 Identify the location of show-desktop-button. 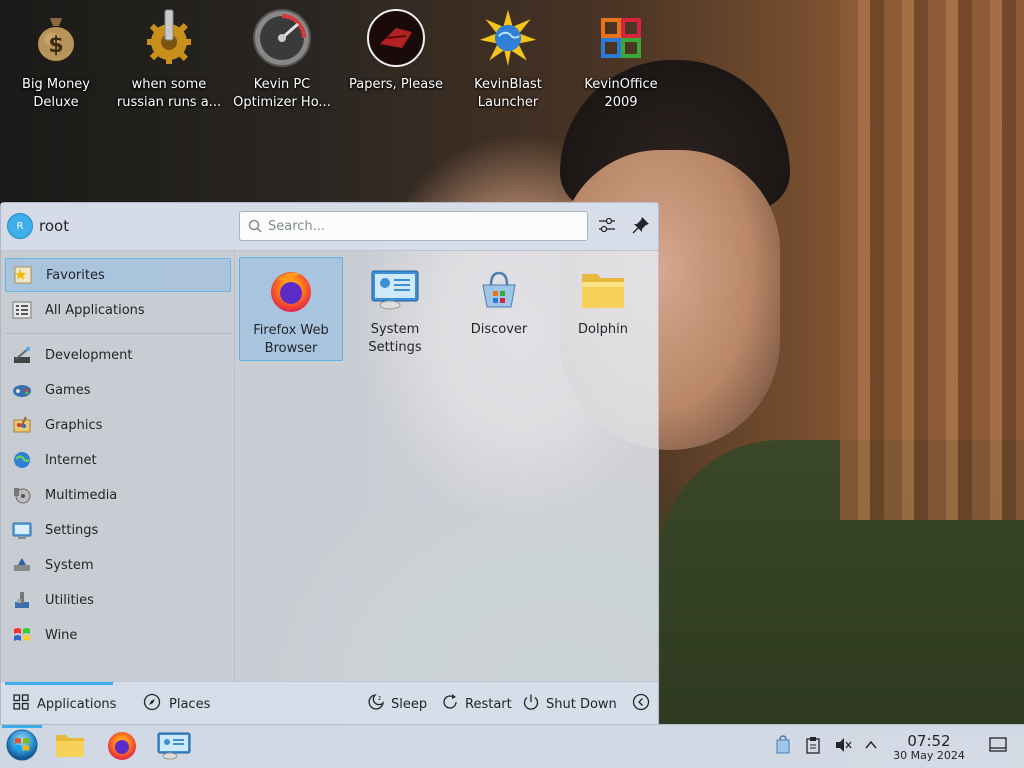
(998, 746).